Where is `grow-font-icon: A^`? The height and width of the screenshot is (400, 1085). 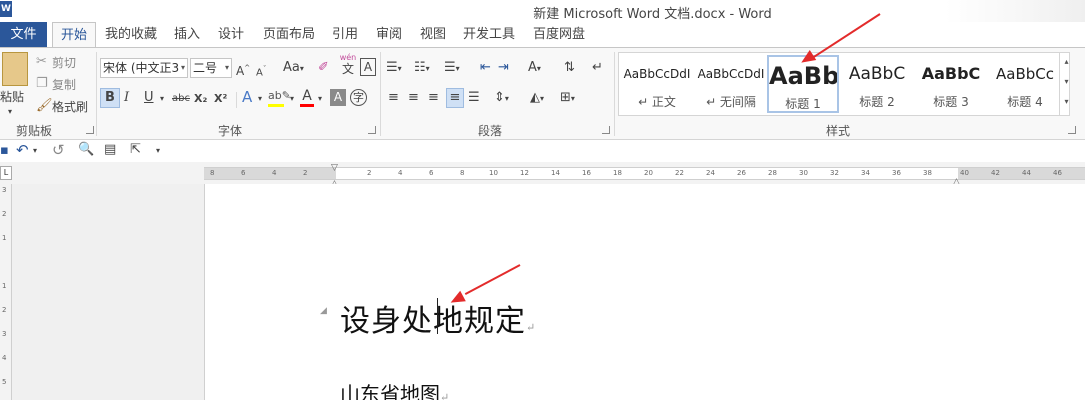
grow-font-icon: A^ is located at coordinates (243, 69).